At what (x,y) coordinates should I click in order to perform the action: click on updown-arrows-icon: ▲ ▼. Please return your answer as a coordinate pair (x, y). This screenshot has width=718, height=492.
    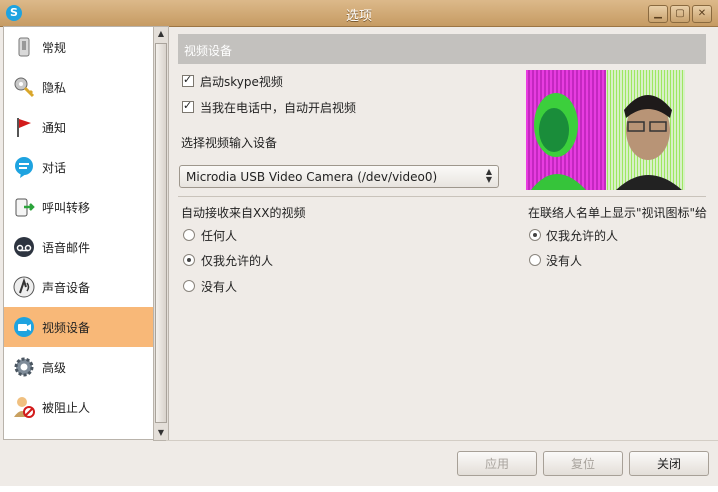
    Looking at the image, I should click on (488, 175).